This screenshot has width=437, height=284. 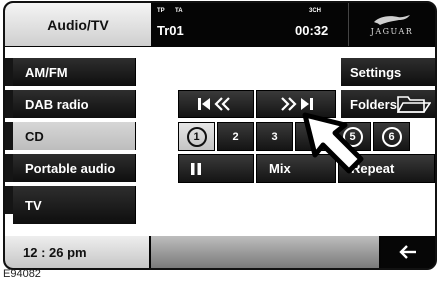 I want to click on mix-label: Mix, so click(x=280, y=168).